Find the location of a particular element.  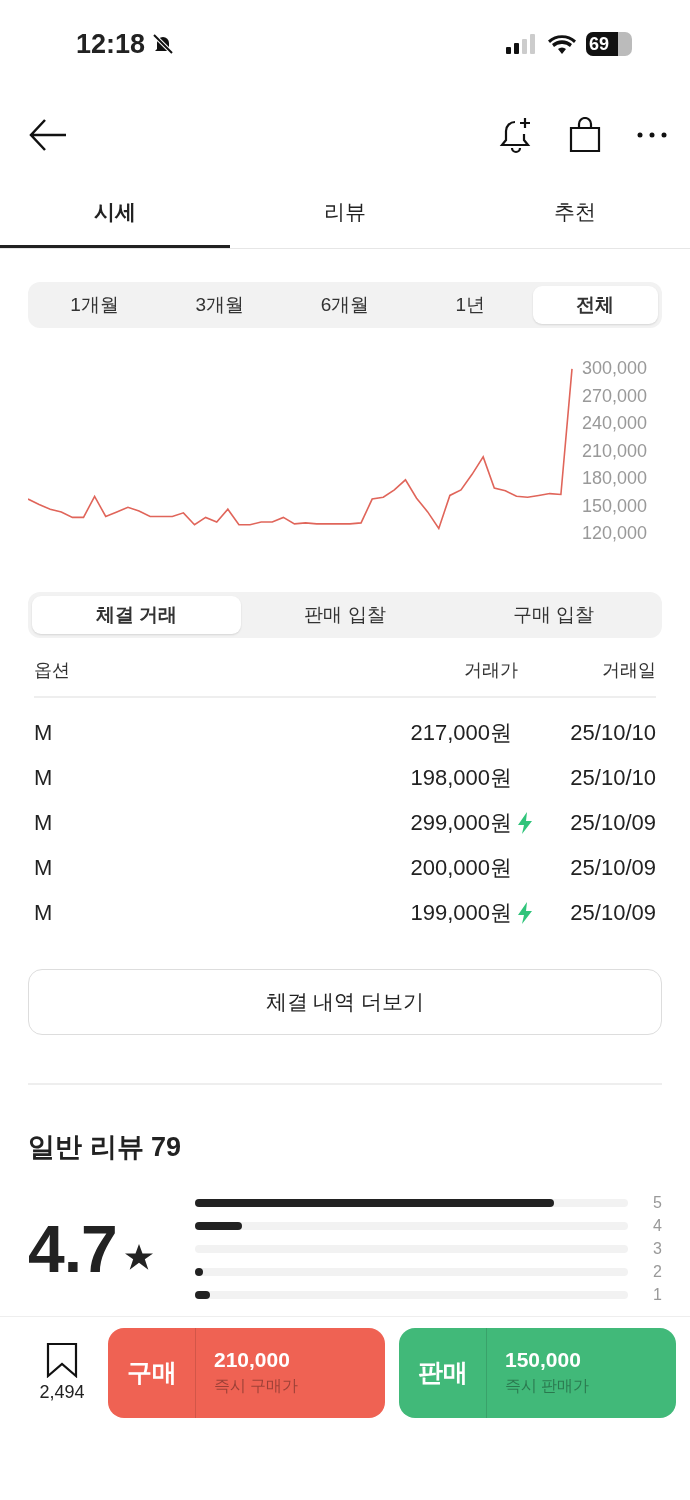

column-header: 거래가 is located at coordinates (490, 670).